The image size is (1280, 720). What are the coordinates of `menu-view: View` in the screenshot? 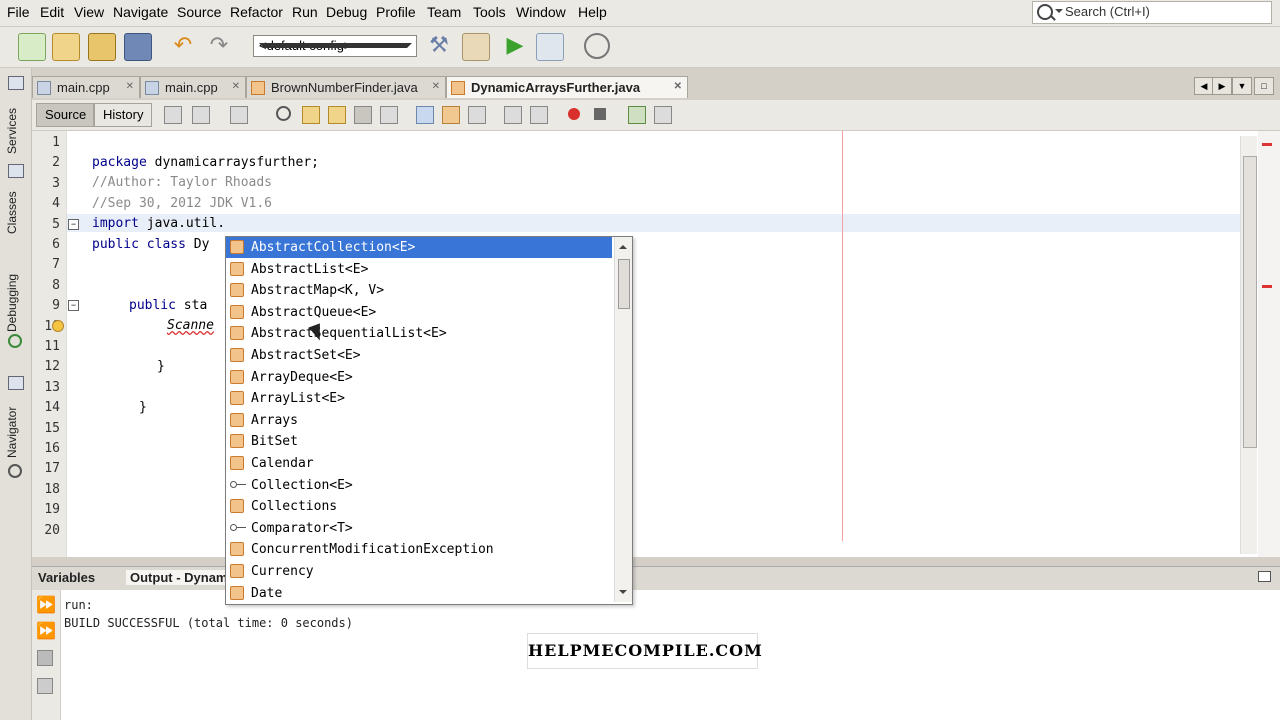 It's located at (89, 12).